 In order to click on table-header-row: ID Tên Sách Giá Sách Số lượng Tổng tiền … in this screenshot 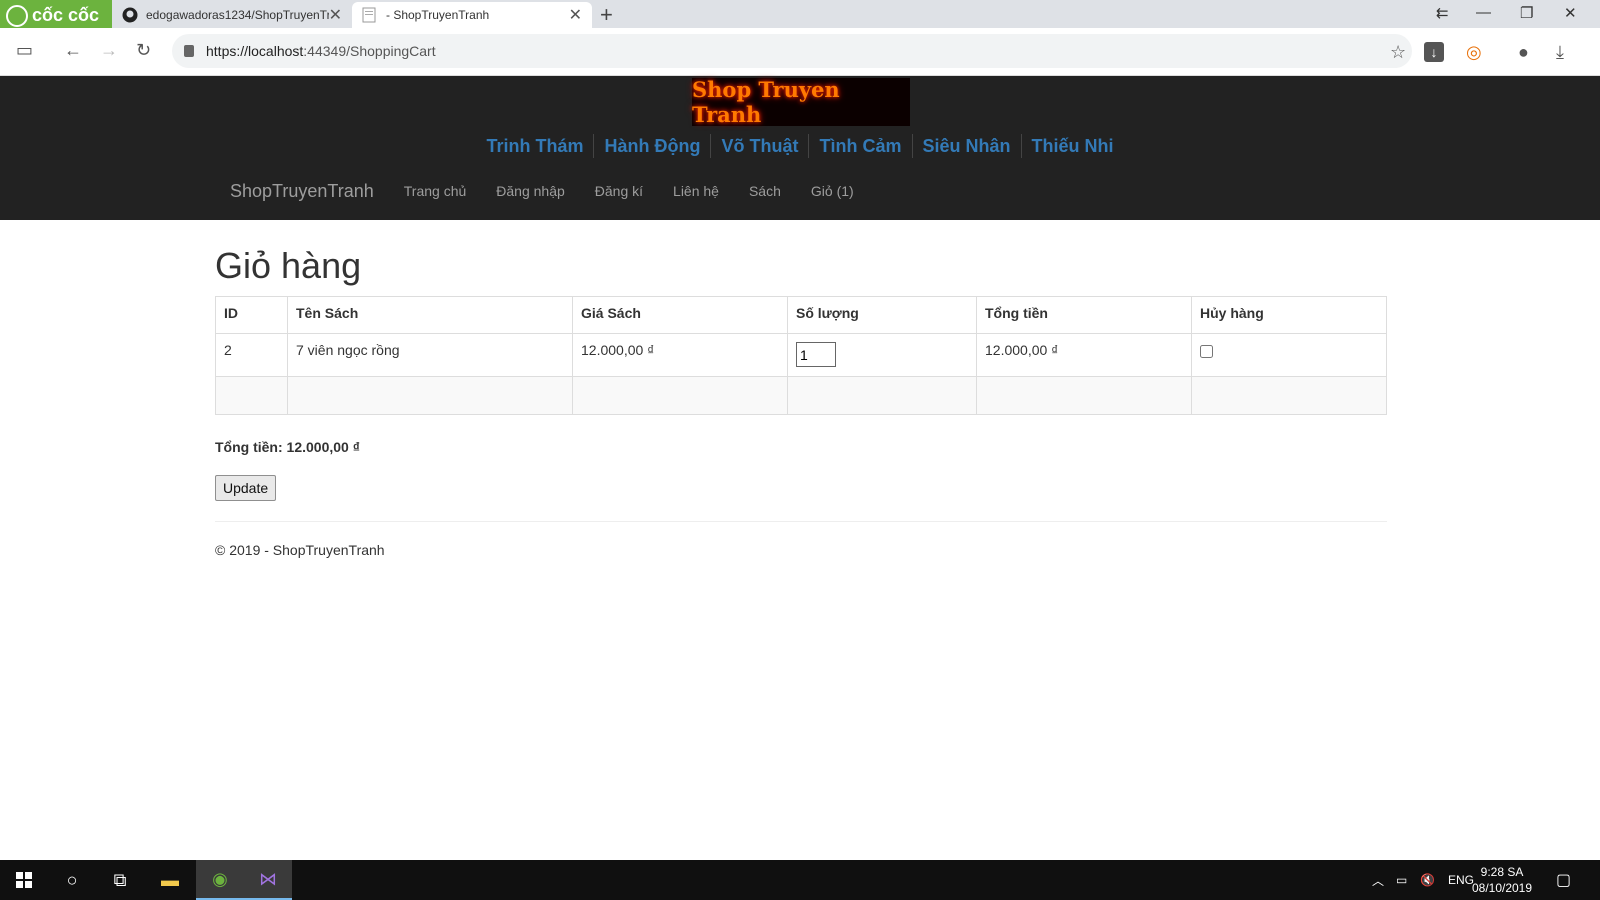, I will do `click(801, 315)`.